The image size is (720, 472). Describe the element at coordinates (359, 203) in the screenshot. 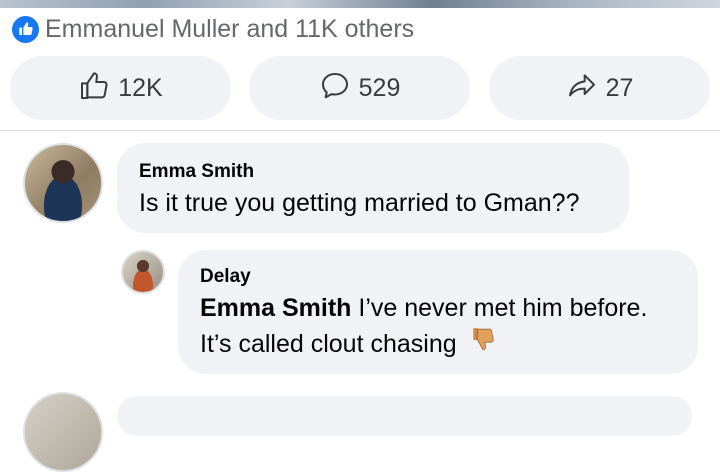

I see `comment-text: Is it true you getting married to Gman??` at that location.